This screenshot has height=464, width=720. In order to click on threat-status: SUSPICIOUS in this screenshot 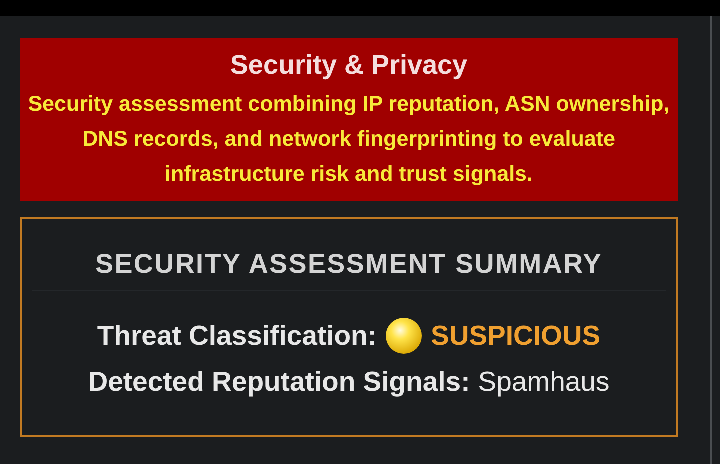, I will do `click(516, 336)`.